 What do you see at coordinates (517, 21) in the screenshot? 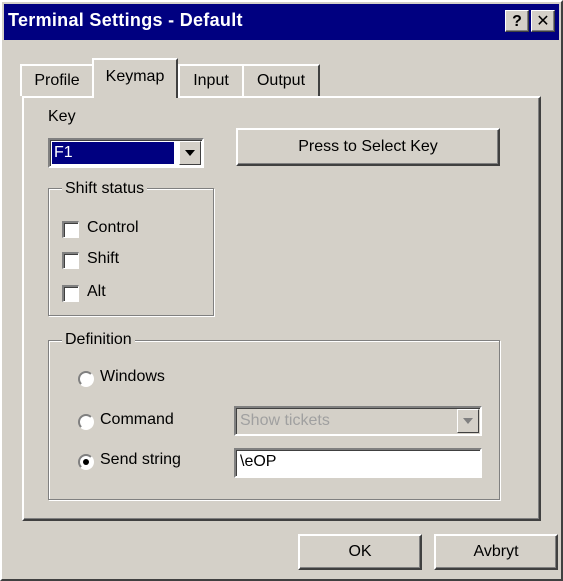
I see `help-button: ?` at bounding box center [517, 21].